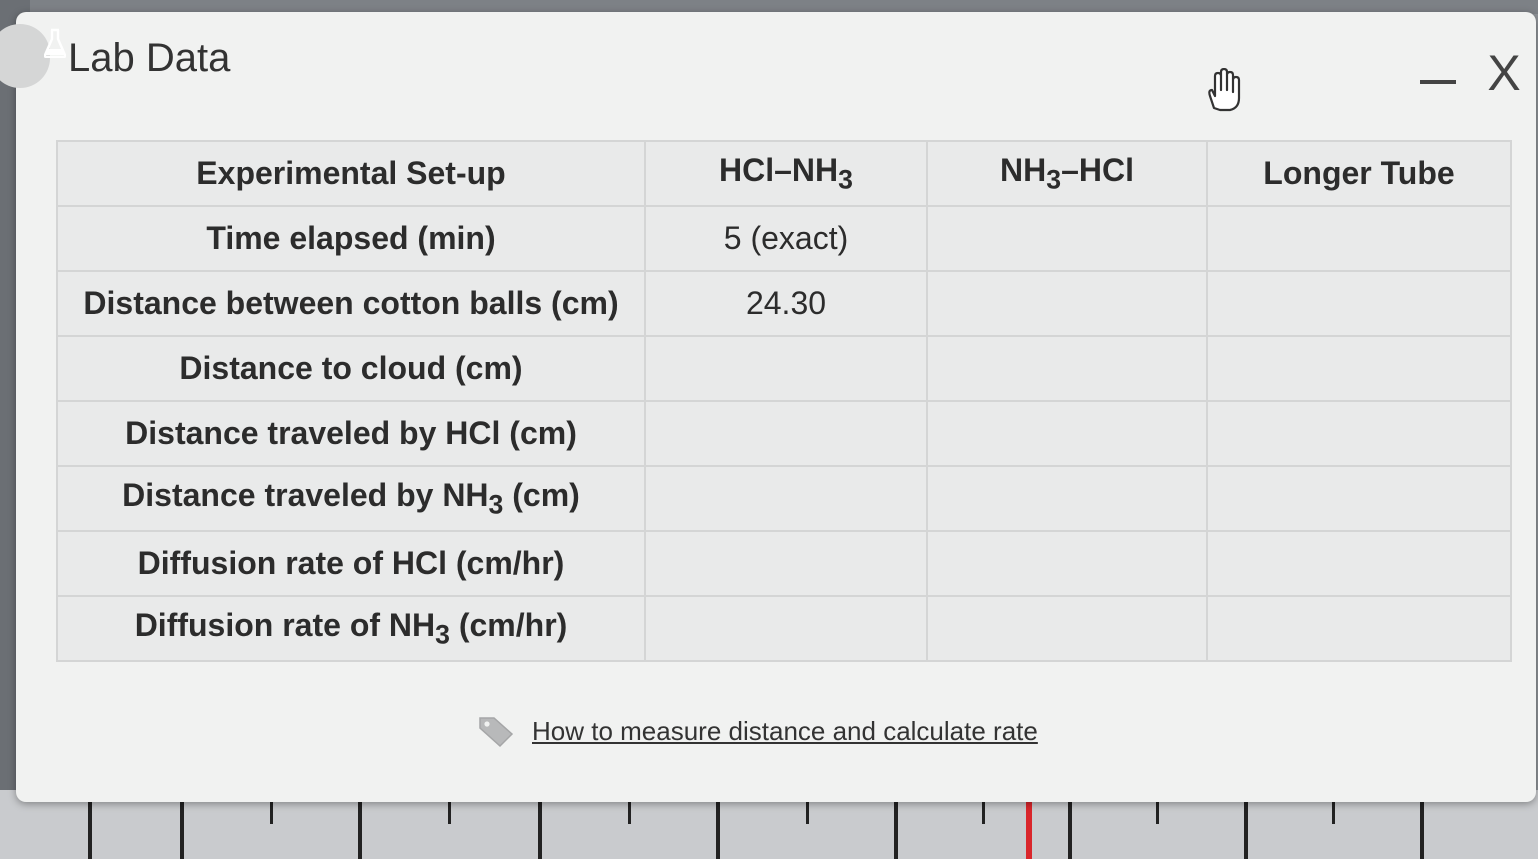 The width and height of the screenshot is (1538, 859). Describe the element at coordinates (768, 62) in the screenshot. I see `dialog-title-bar: Lab Data X` at that location.